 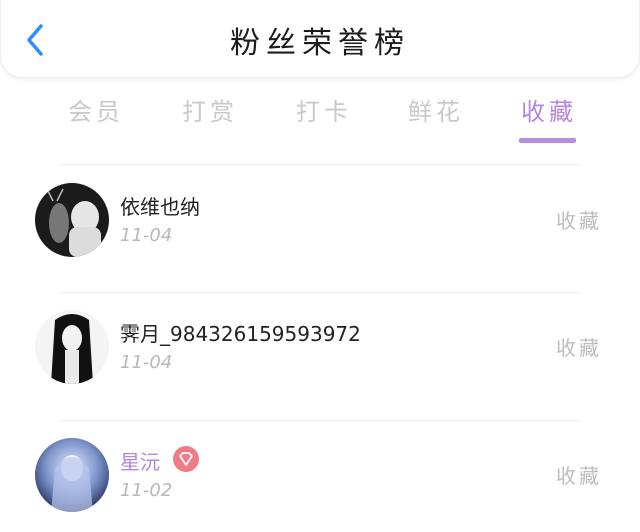 I want to click on tab-tip: 打赏, so click(x=210, y=109).